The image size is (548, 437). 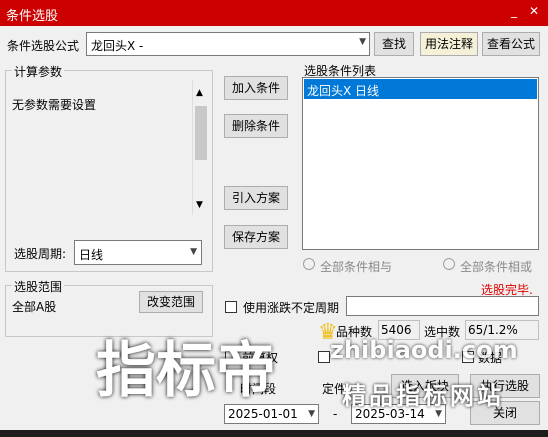 What do you see at coordinates (343, 91) in the screenshot?
I see `condition-item-label: 龙回头X 日线` at bounding box center [343, 91].